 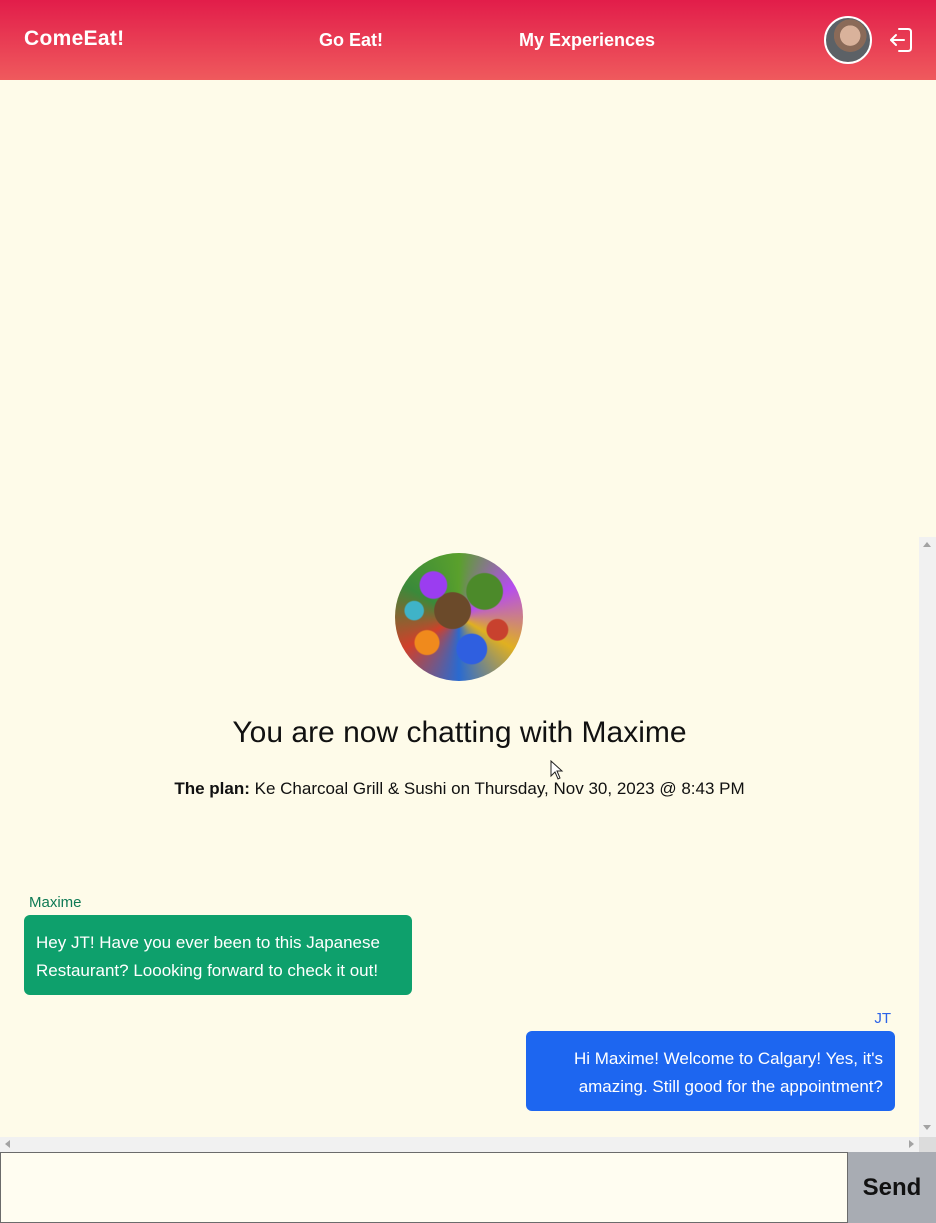 What do you see at coordinates (459, 617) in the screenshot?
I see `partner-avatar` at bounding box center [459, 617].